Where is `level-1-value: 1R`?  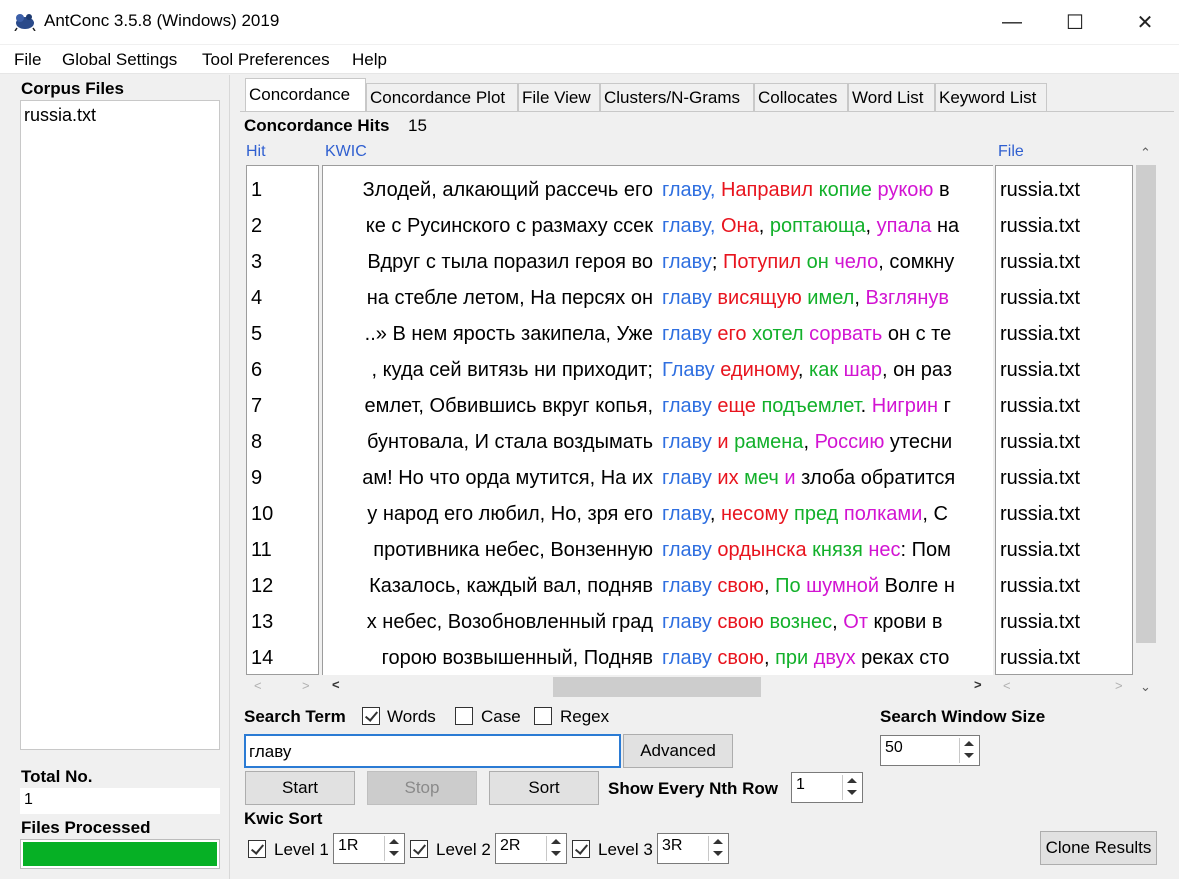 level-1-value: 1R is located at coordinates (348, 846).